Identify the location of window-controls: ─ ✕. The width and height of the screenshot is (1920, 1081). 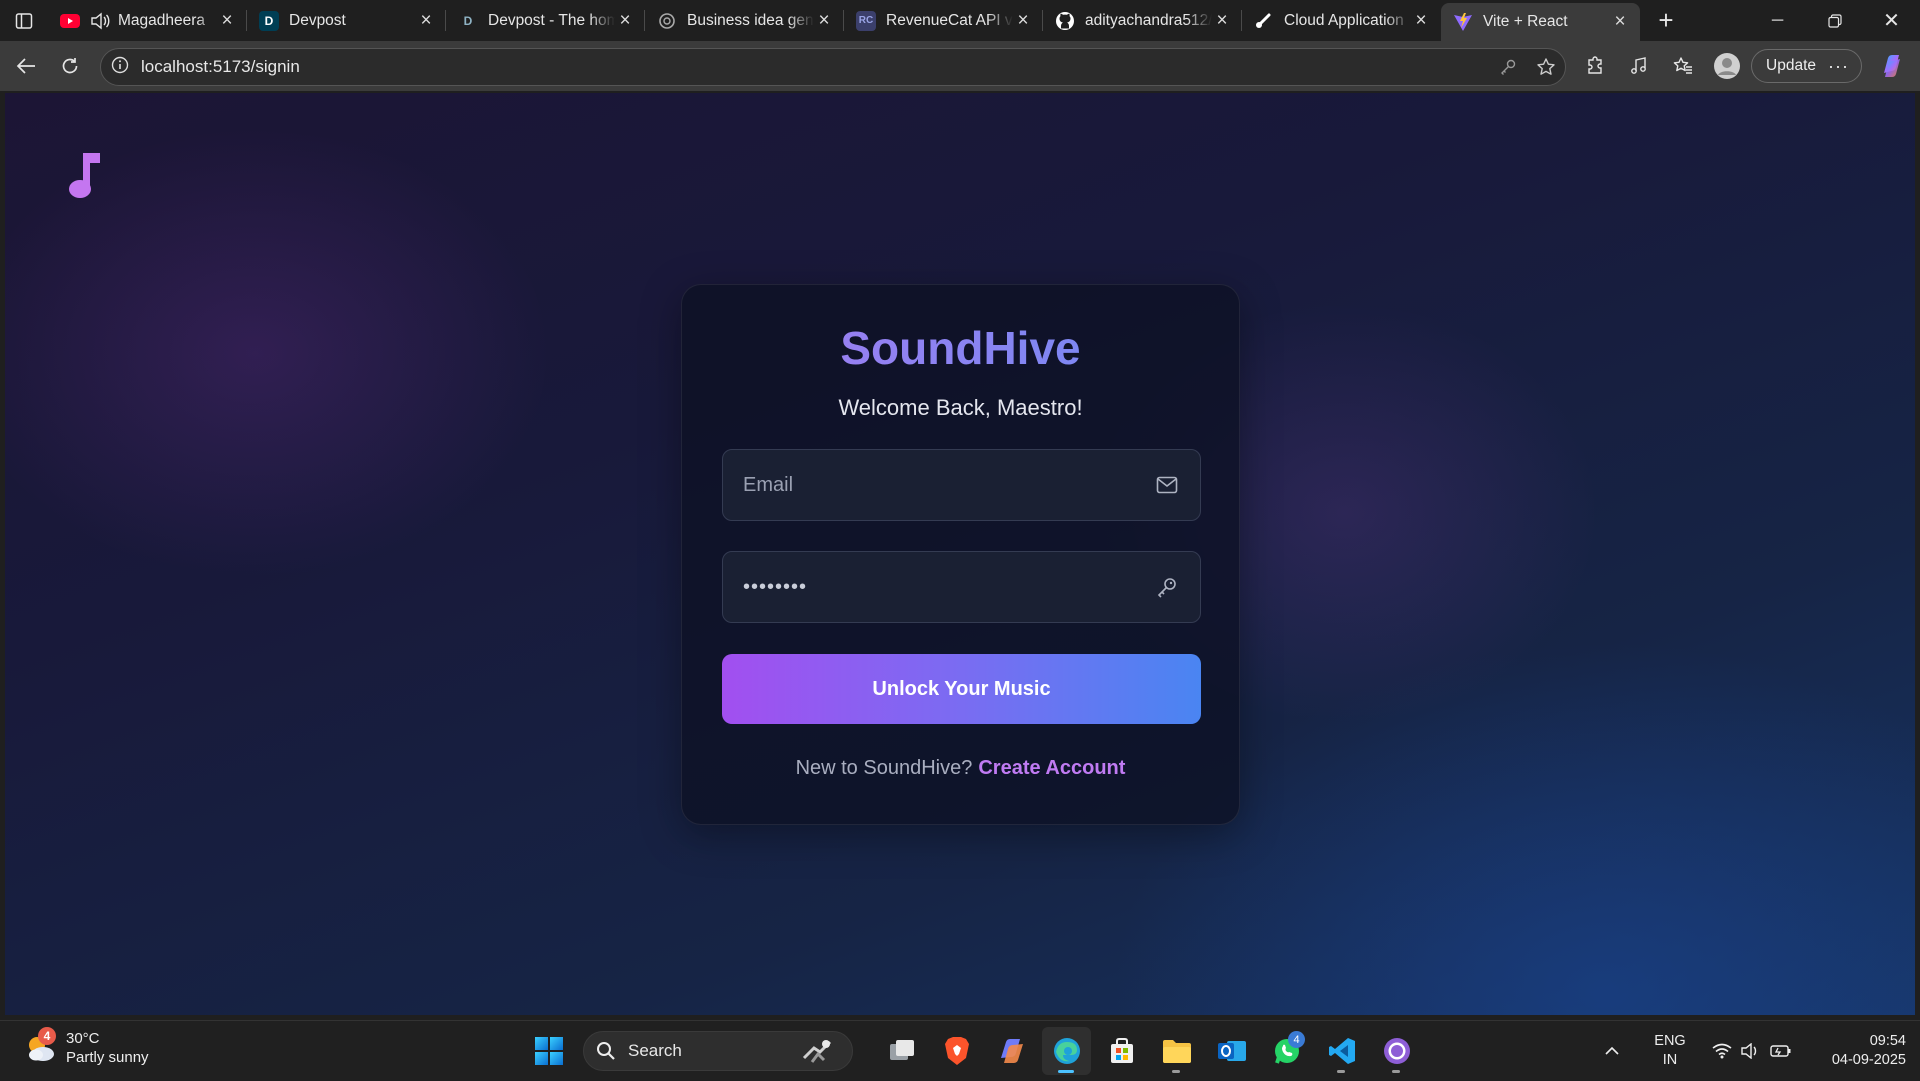
(1834, 20).